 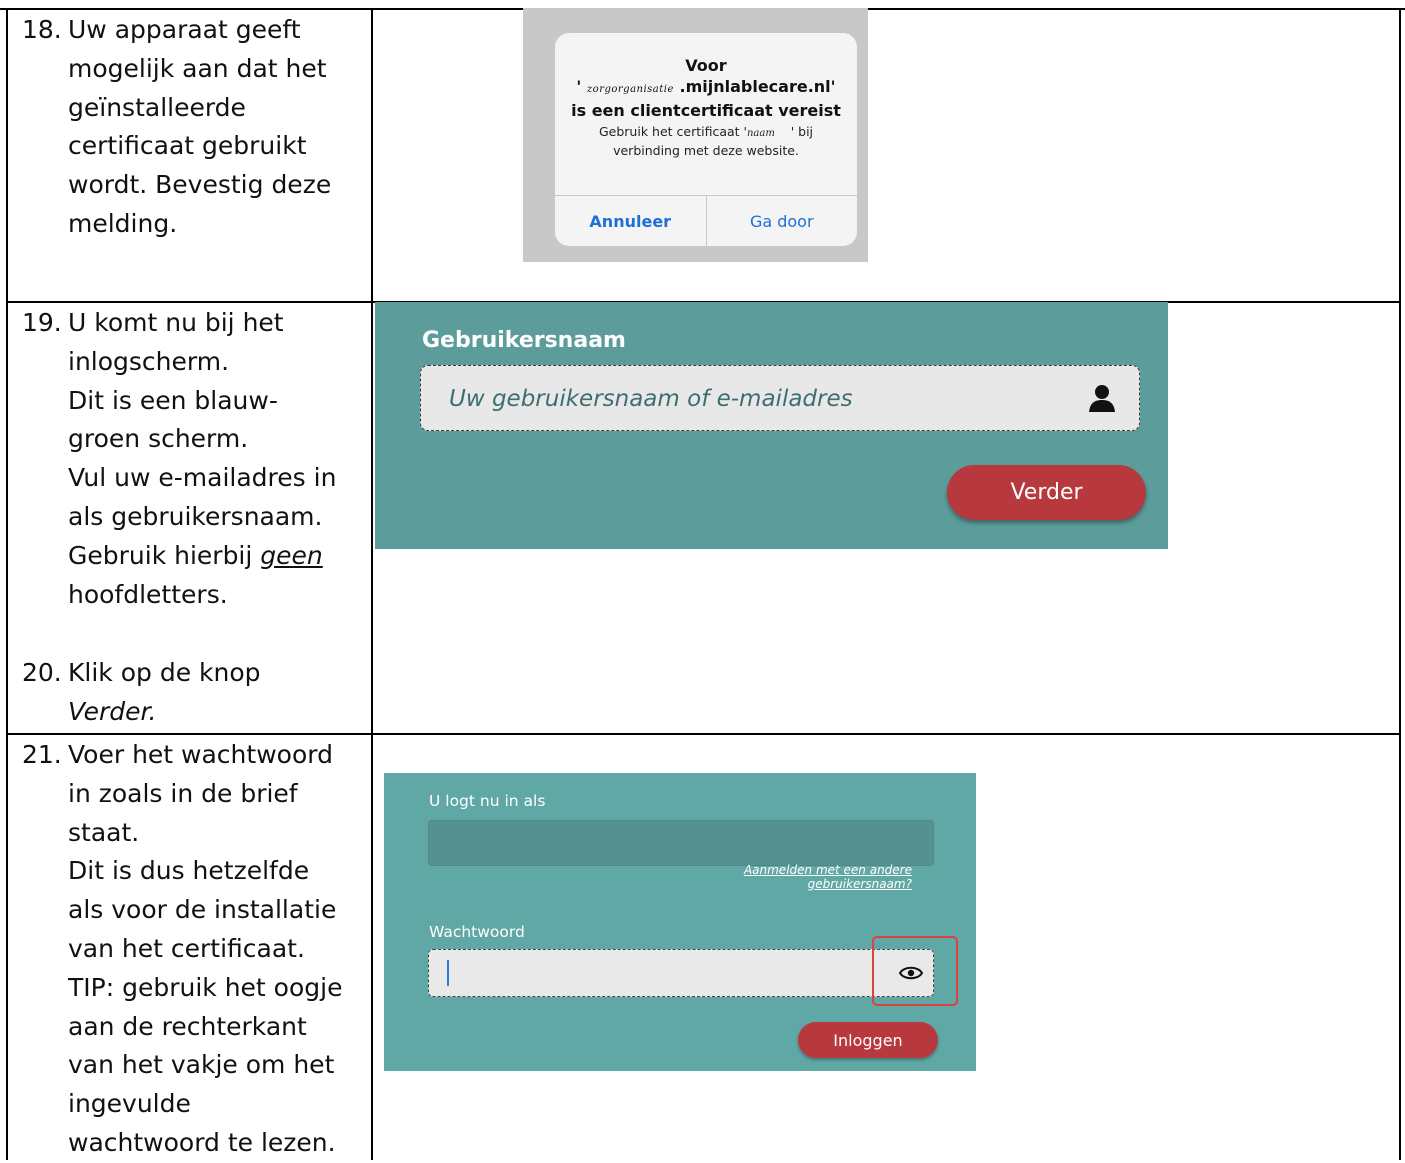 What do you see at coordinates (372, 584) in the screenshot?
I see `table-column-divider` at bounding box center [372, 584].